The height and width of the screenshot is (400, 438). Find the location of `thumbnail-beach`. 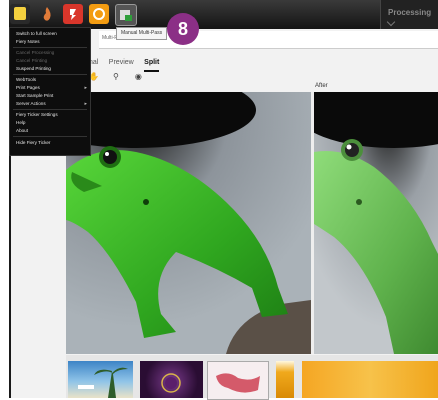

thumbnail-beach is located at coordinates (100, 379).